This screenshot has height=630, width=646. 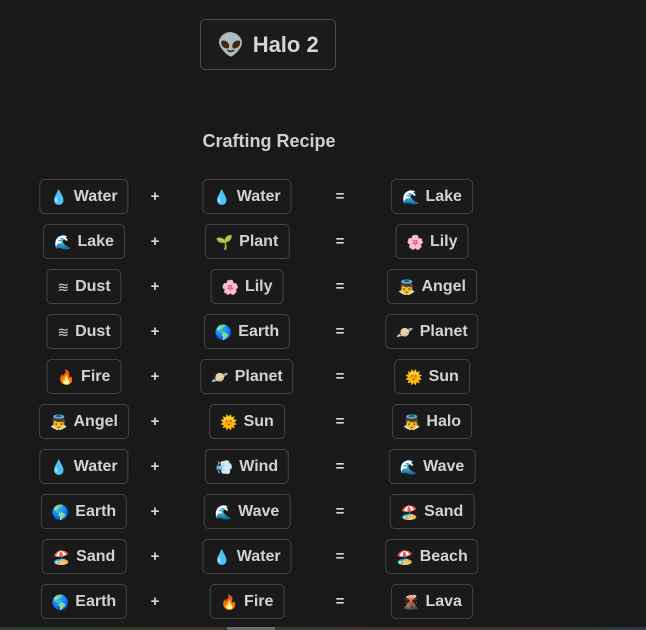 I want to click on element-label: Sun, so click(x=258, y=421).